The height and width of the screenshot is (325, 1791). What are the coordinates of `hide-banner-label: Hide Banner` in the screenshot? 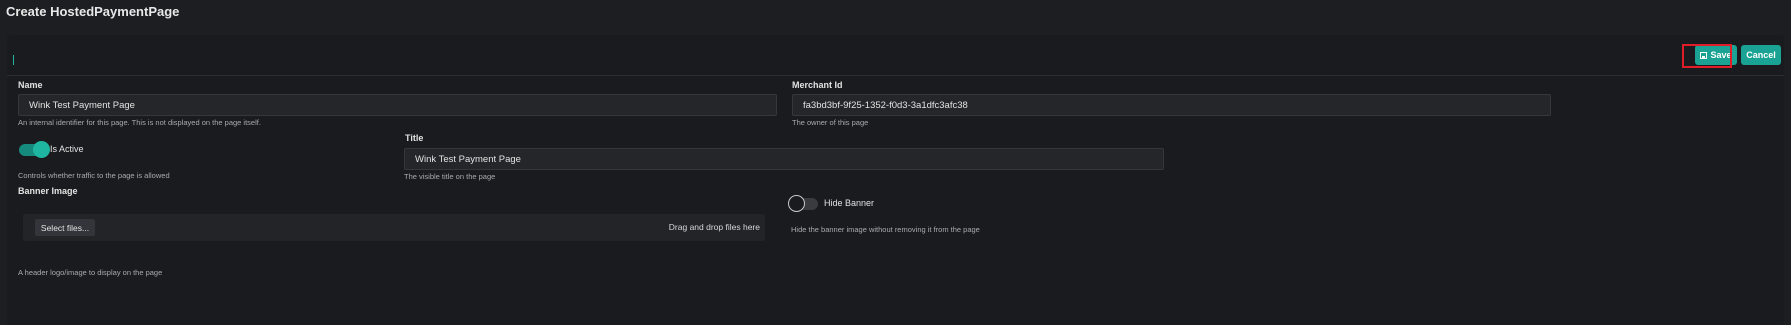 It's located at (849, 203).